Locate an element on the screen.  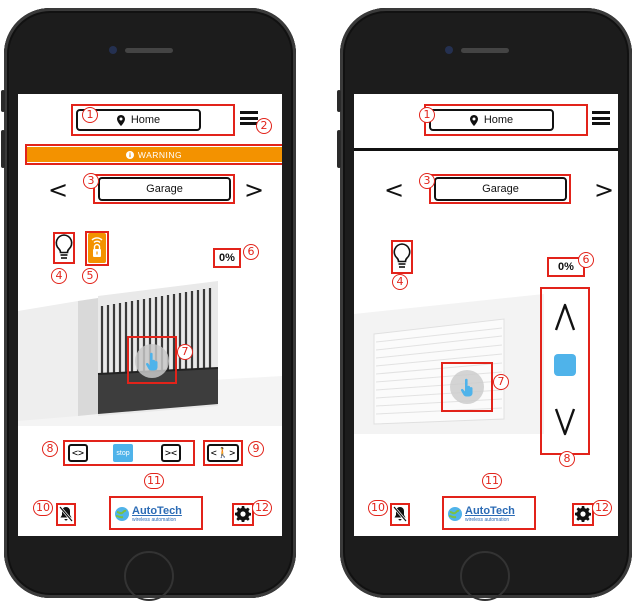
close-gate-button: >< is located at coordinates (171, 453).